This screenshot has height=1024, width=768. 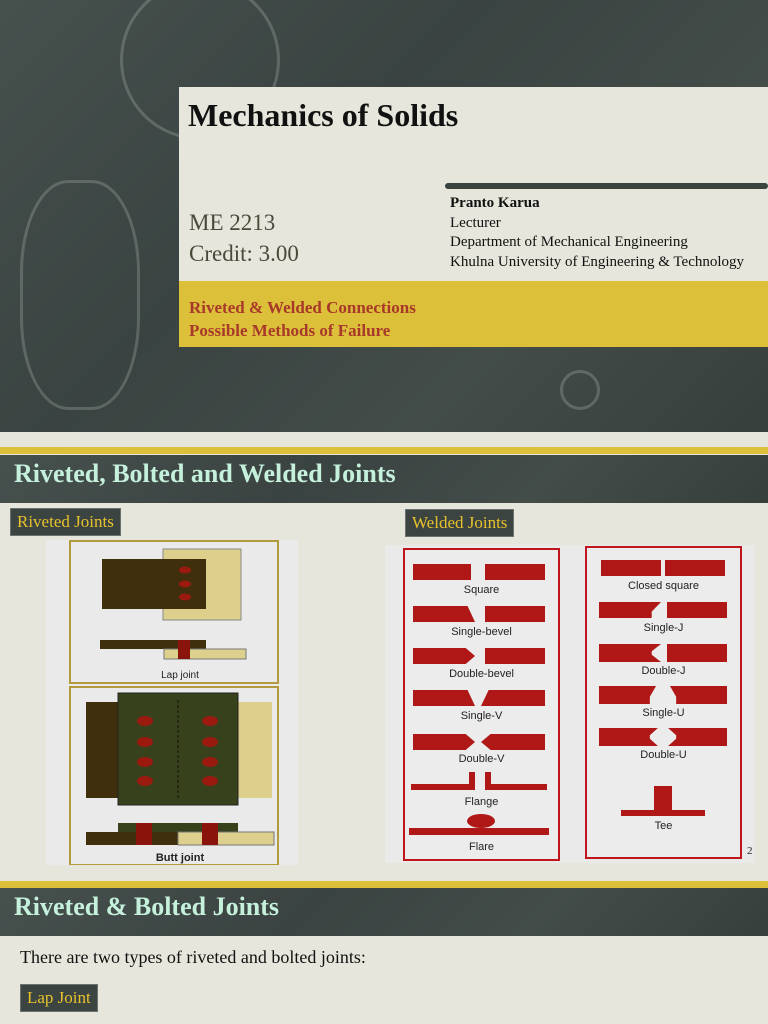 What do you see at coordinates (323, 115) in the screenshot?
I see `presentation-title: Mechanics of Solids` at bounding box center [323, 115].